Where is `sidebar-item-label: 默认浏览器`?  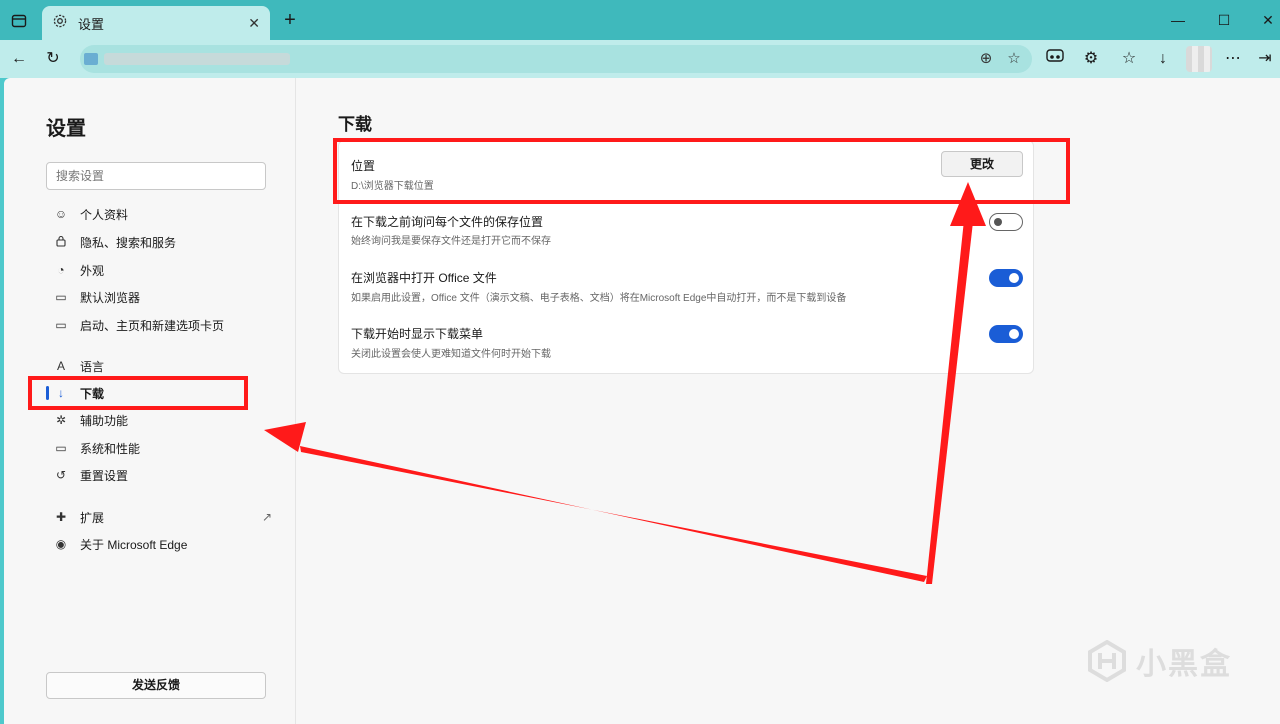 sidebar-item-label: 默认浏览器 is located at coordinates (110, 297).